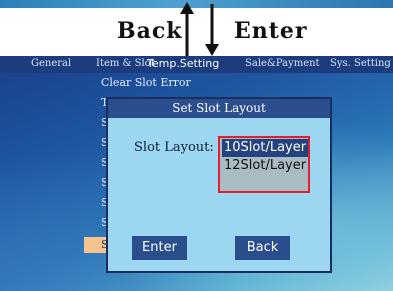 This screenshot has height=291, width=393. What do you see at coordinates (212, 30) in the screenshot?
I see `down-arrow-icon` at bounding box center [212, 30].